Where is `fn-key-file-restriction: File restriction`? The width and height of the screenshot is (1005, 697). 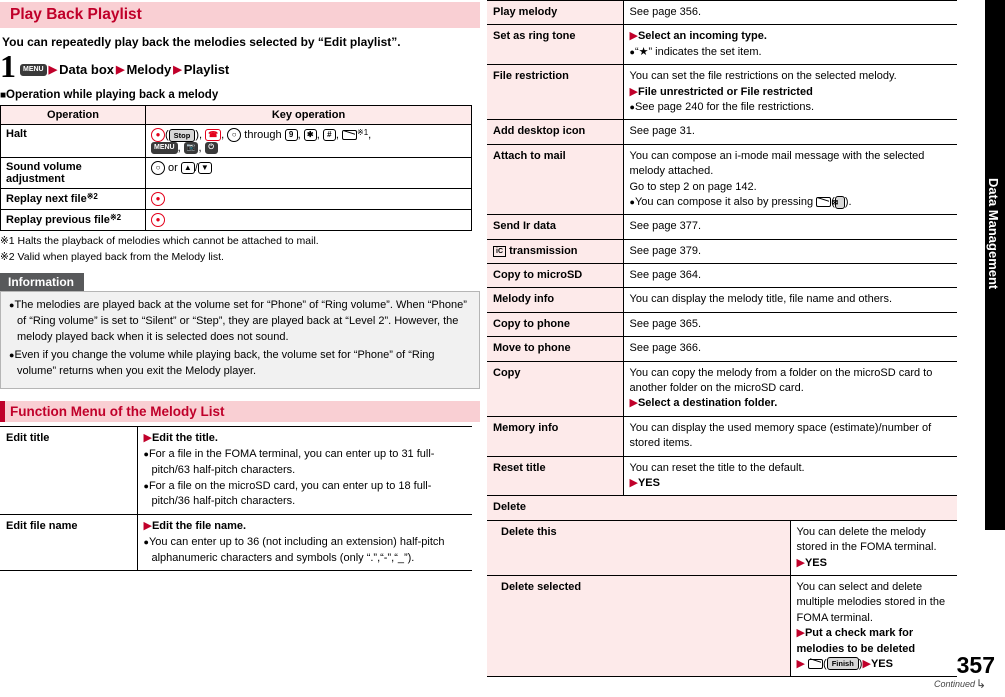
fn-key-file-restriction: File restriction is located at coordinates (555, 92).